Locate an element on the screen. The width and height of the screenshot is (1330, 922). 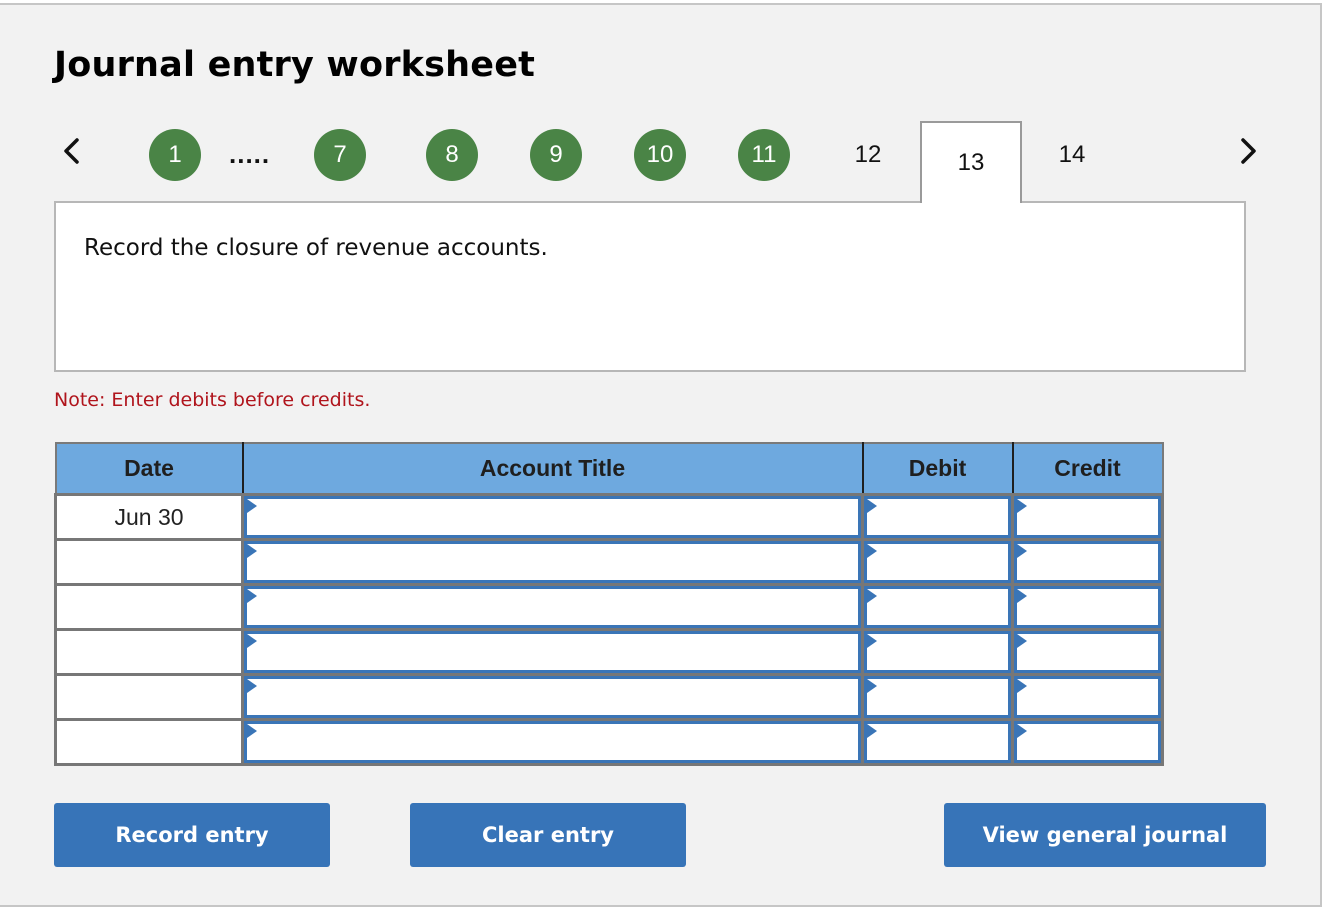
header-account-title: Account Title is located at coordinates (552, 469).